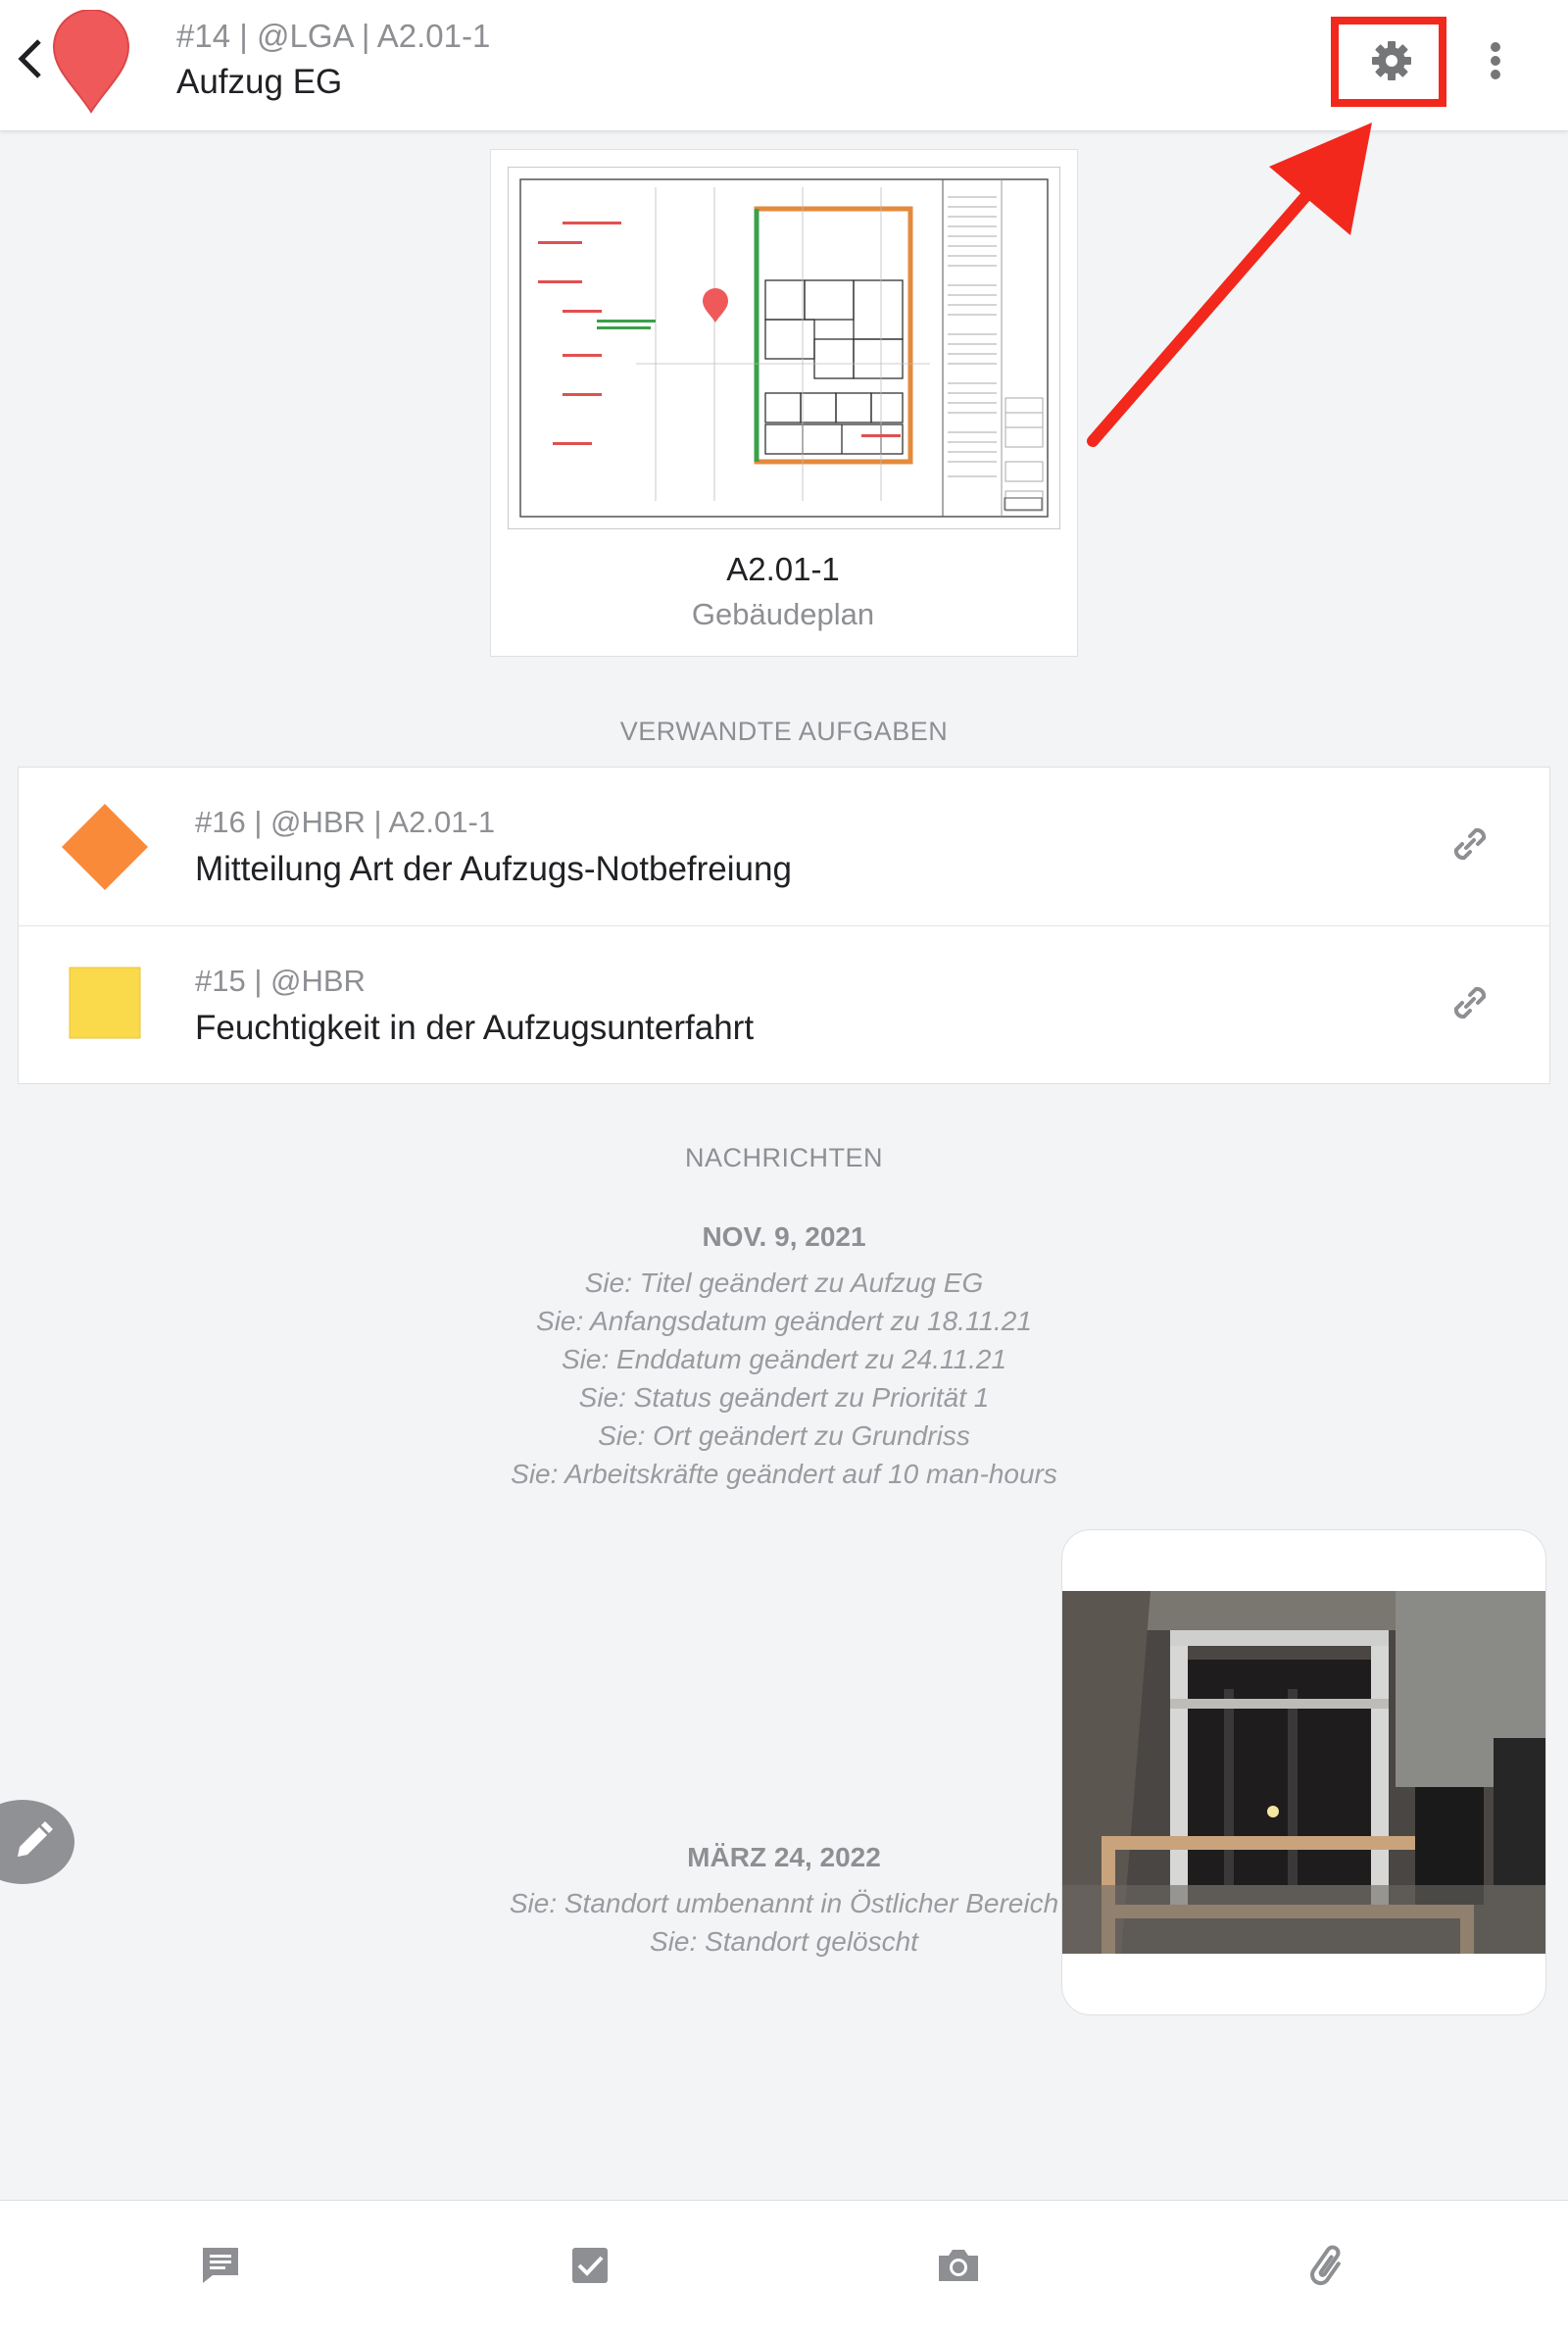 The width and height of the screenshot is (1568, 2336). What do you see at coordinates (784, 1321) in the screenshot?
I see `message-line: Sie: Anfangsdatum geändert zu 18.11.21` at bounding box center [784, 1321].